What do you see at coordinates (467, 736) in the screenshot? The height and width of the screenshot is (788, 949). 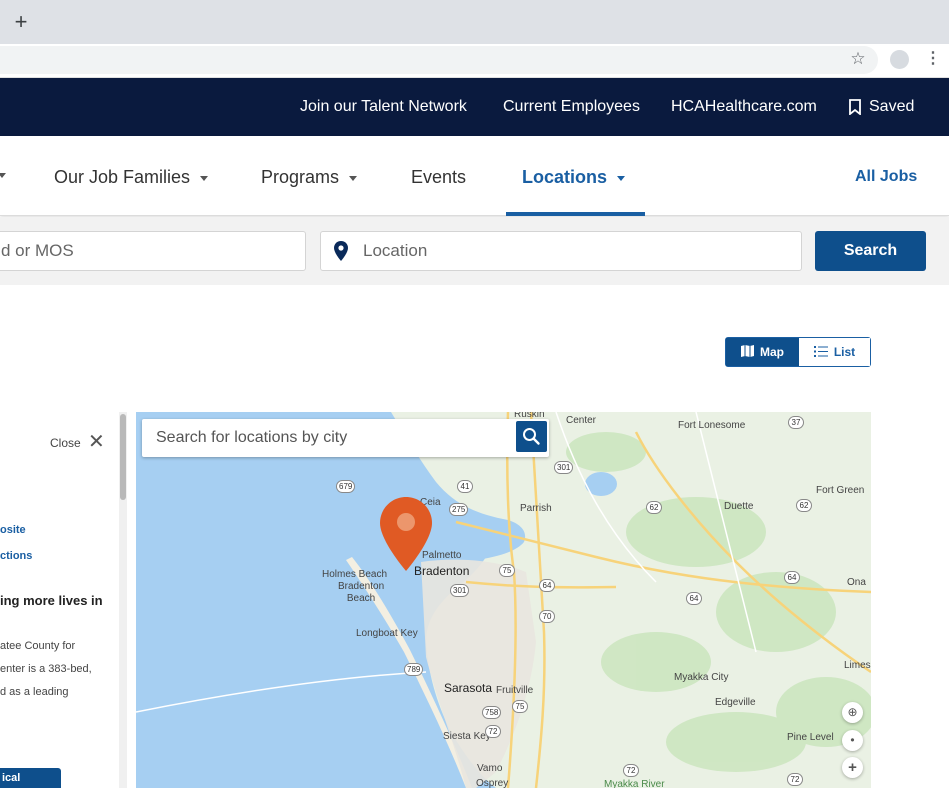 I see `place-label: Siesta Key` at bounding box center [467, 736].